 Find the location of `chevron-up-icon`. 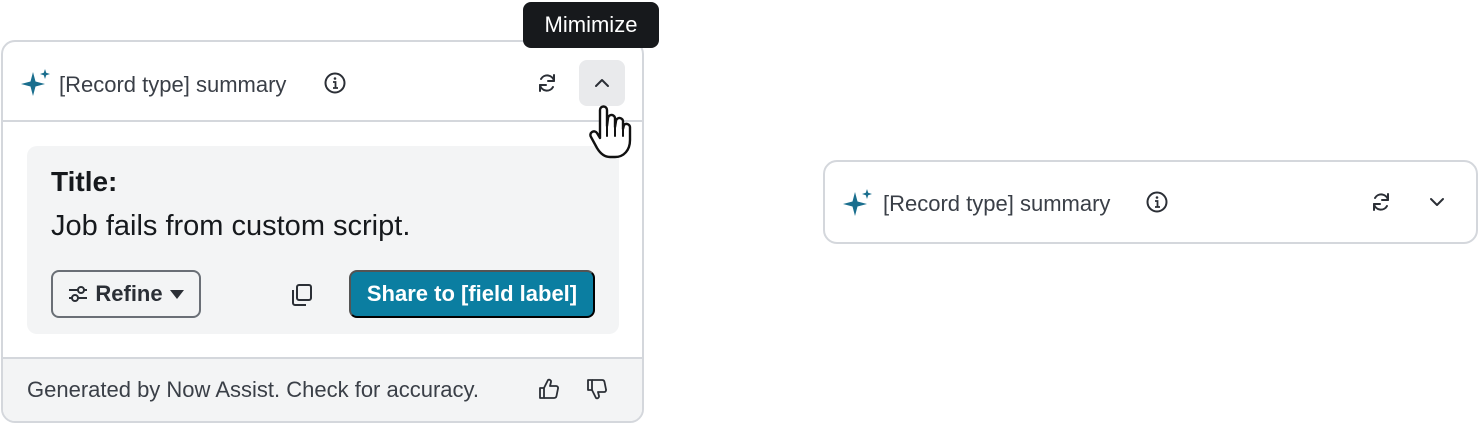

chevron-up-icon is located at coordinates (602, 83).